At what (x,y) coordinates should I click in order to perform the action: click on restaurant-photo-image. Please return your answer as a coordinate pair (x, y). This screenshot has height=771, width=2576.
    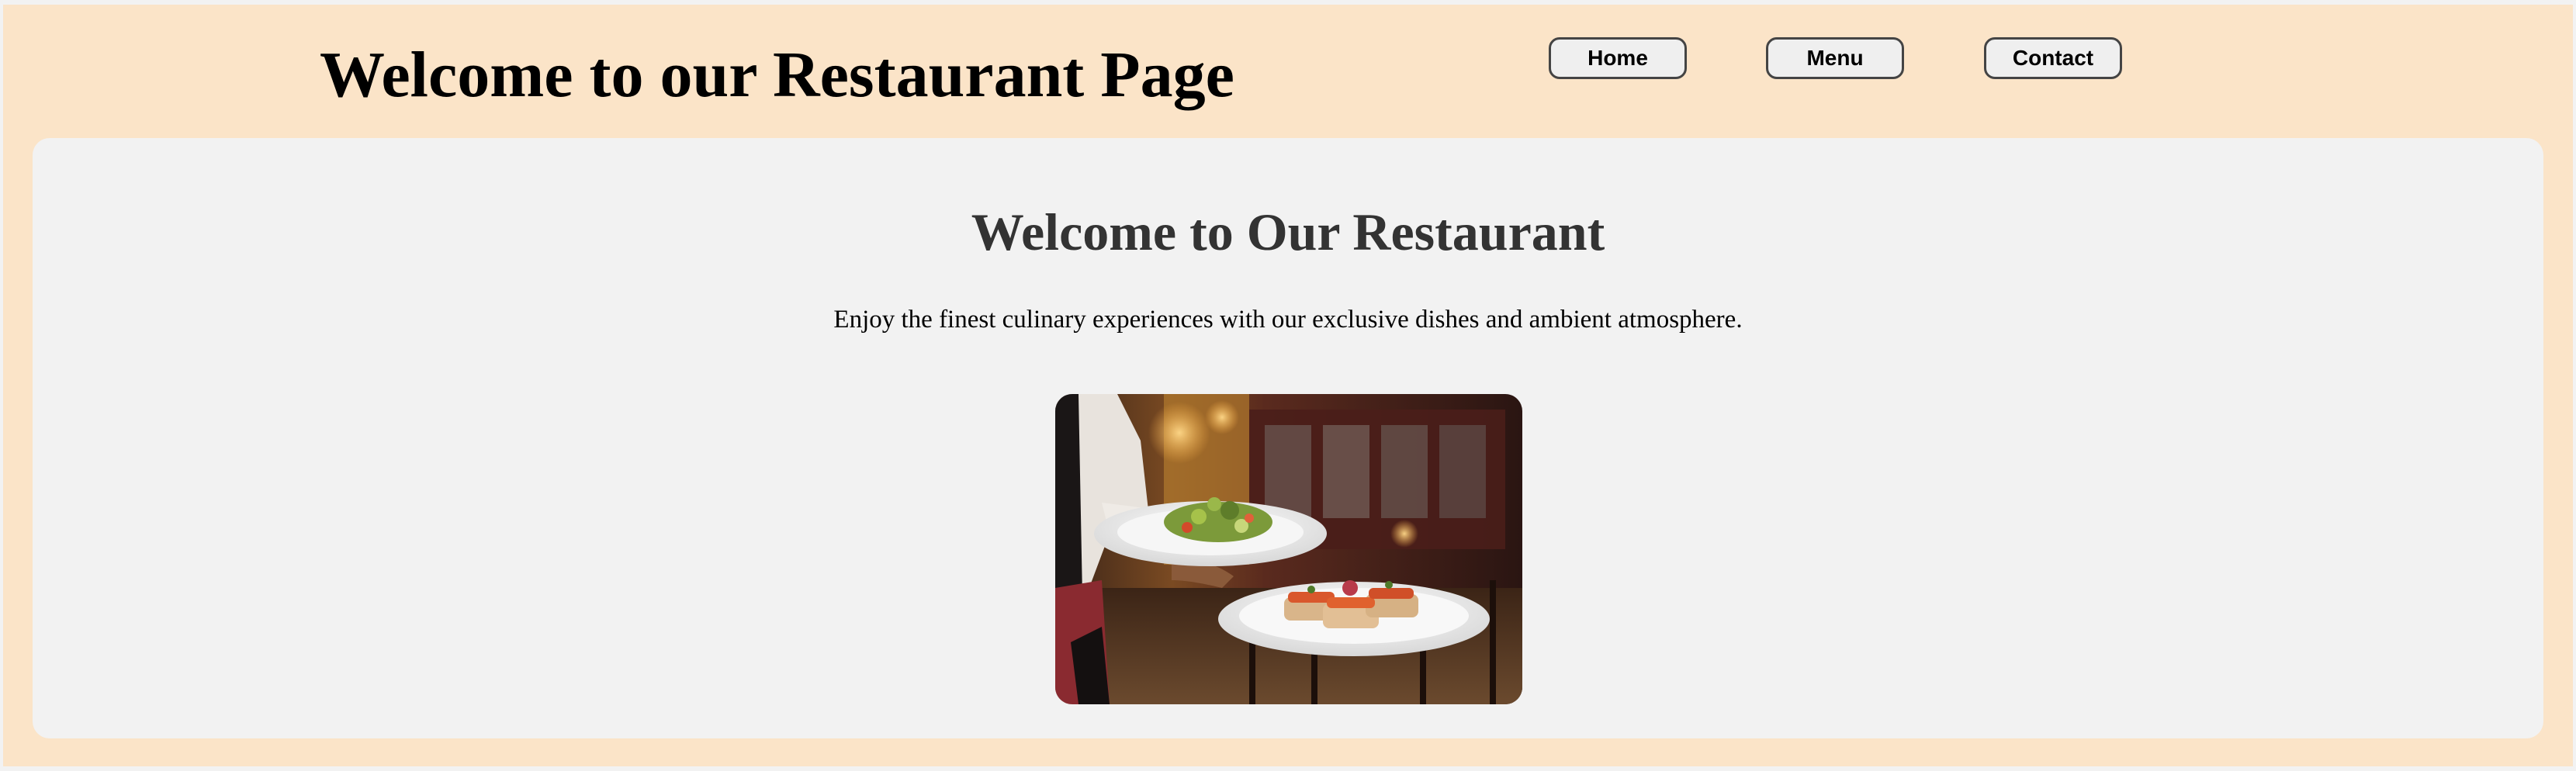
    Looking at the image, I should click on (1288, 549).